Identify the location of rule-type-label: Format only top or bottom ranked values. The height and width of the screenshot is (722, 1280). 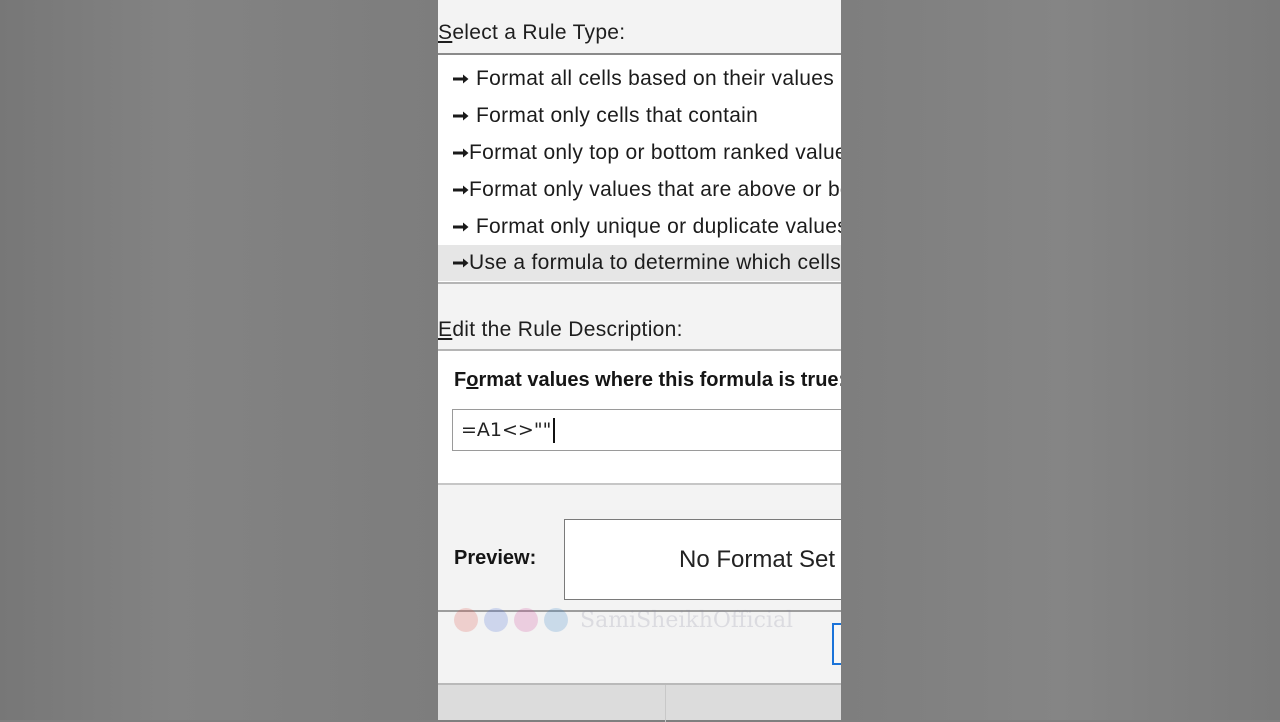
(655, 152).